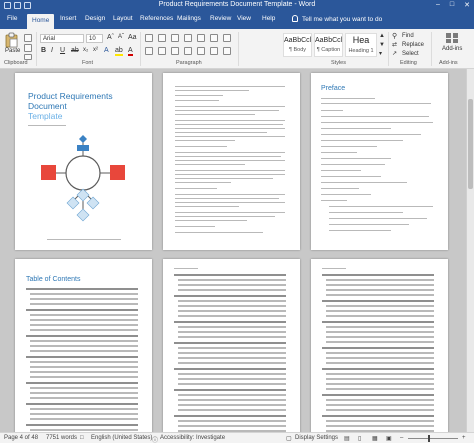 The image size is (474, 443). Describe the element at coordinates (149, 51) in the screenshot. I see `align-left-icon` at that location.